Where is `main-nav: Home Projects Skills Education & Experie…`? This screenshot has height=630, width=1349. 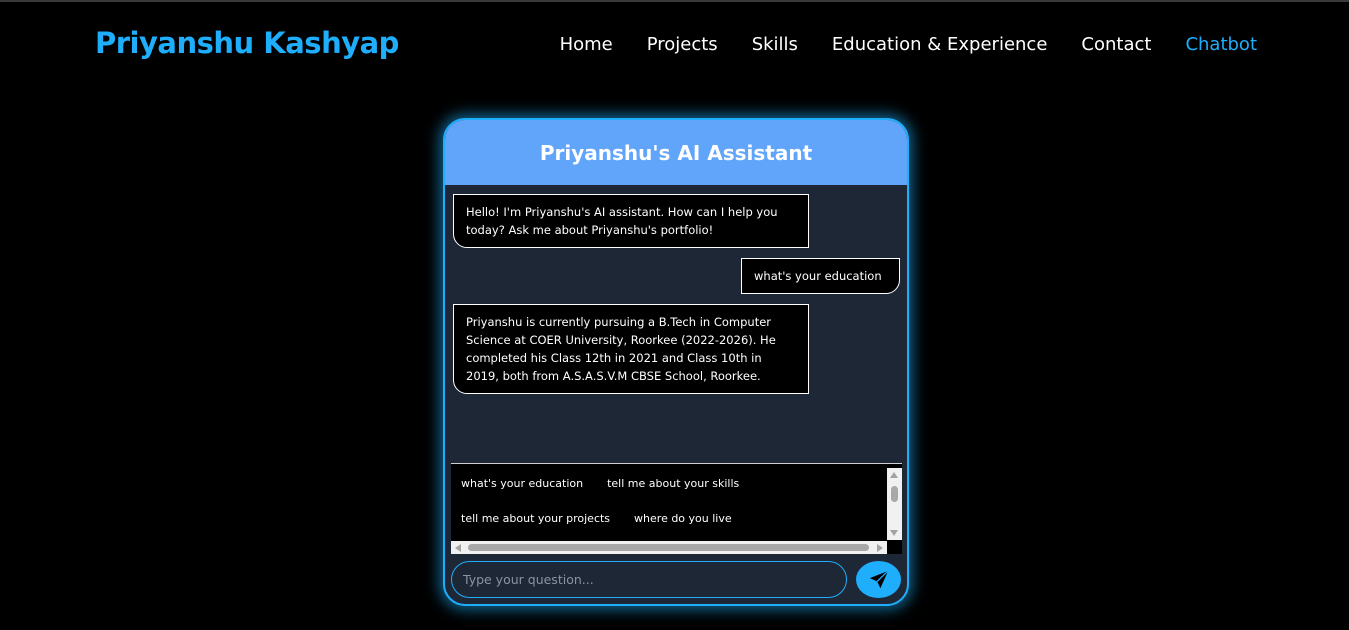
main-nav: Home Projects Skills Education & Experie… is located at coordinates (908, 44).